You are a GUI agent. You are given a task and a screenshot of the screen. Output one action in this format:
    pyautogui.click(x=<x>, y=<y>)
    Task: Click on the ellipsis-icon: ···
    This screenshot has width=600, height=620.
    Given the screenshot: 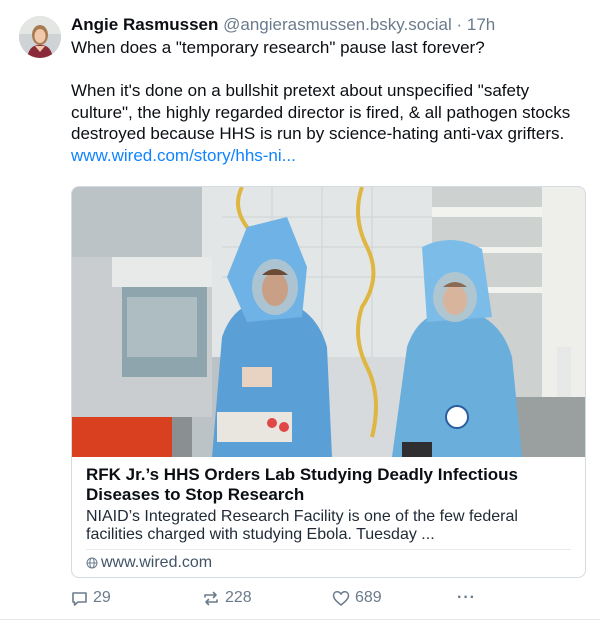 What is the action you would take?
    pyautogui.click(x=466, y=597)
    